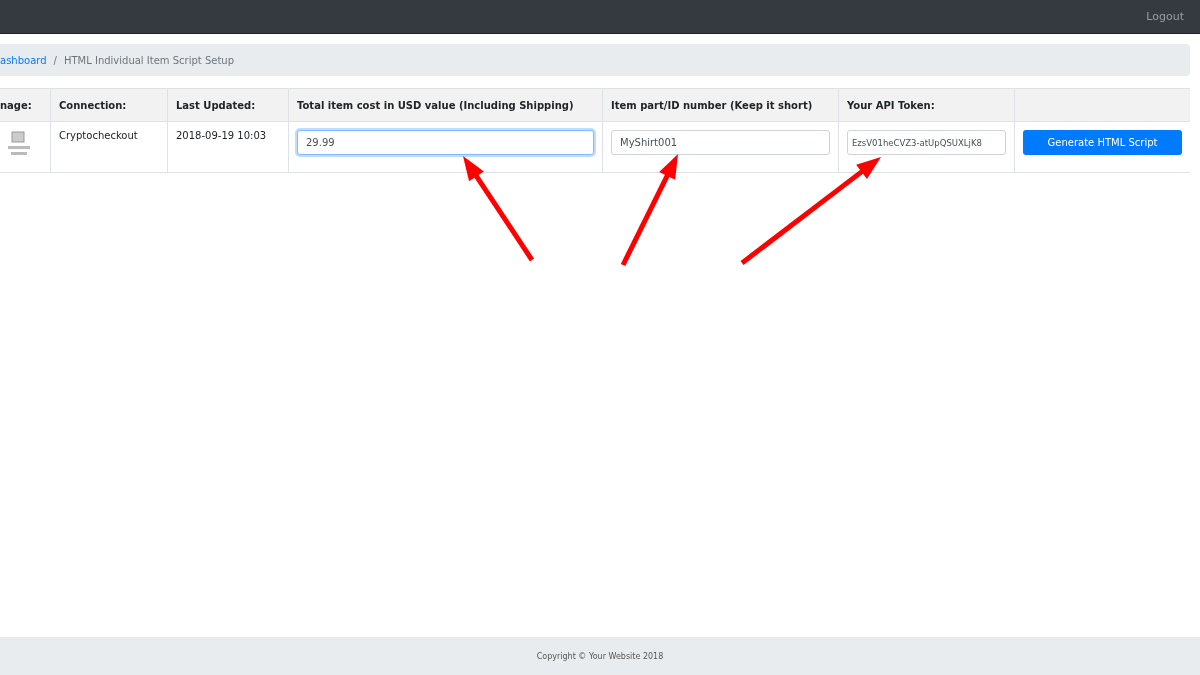  Describe the element at coordinates (926, 105) in the screenshot. I see `column-header: Your API Token:` at that location.